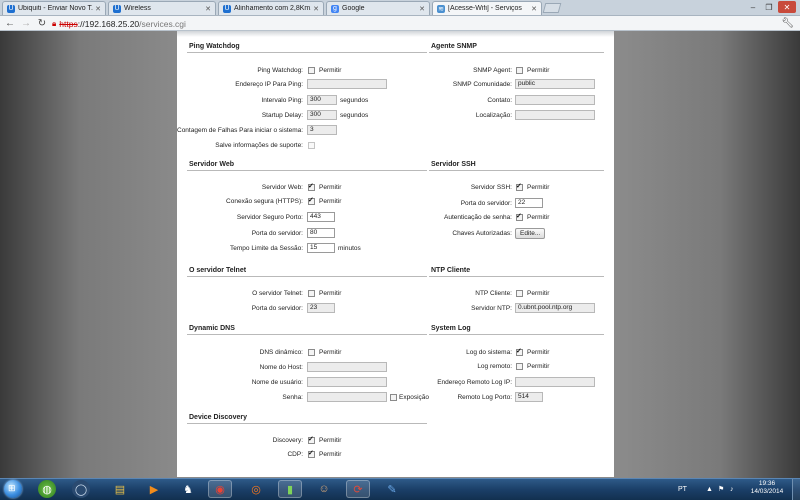  I want to click on discovery-permit: Permitir, so click(330, 440).